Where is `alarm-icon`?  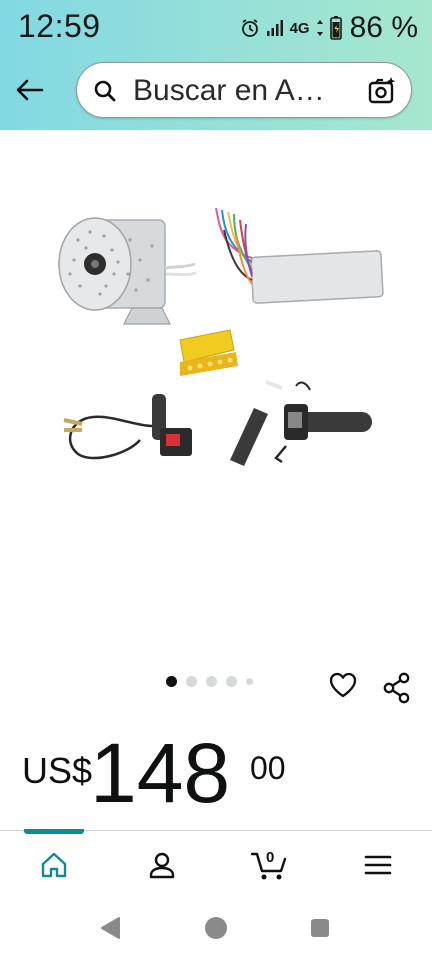
alarm-icon is located at coordinates (250, 28).